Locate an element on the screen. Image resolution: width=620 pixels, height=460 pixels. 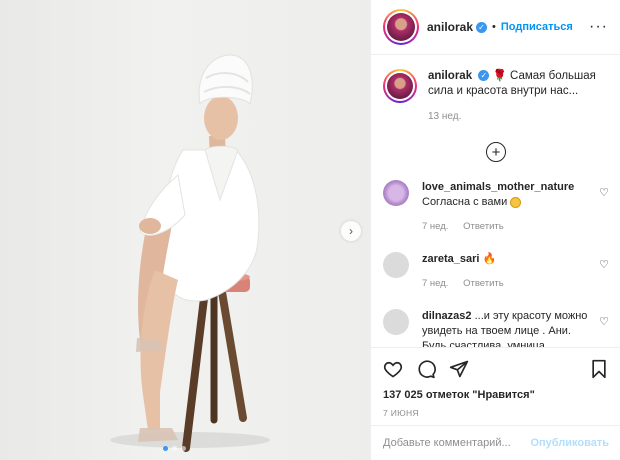
post-header: anilorak ✓ • Подписаться ··· is located at coordinates (495, 27).